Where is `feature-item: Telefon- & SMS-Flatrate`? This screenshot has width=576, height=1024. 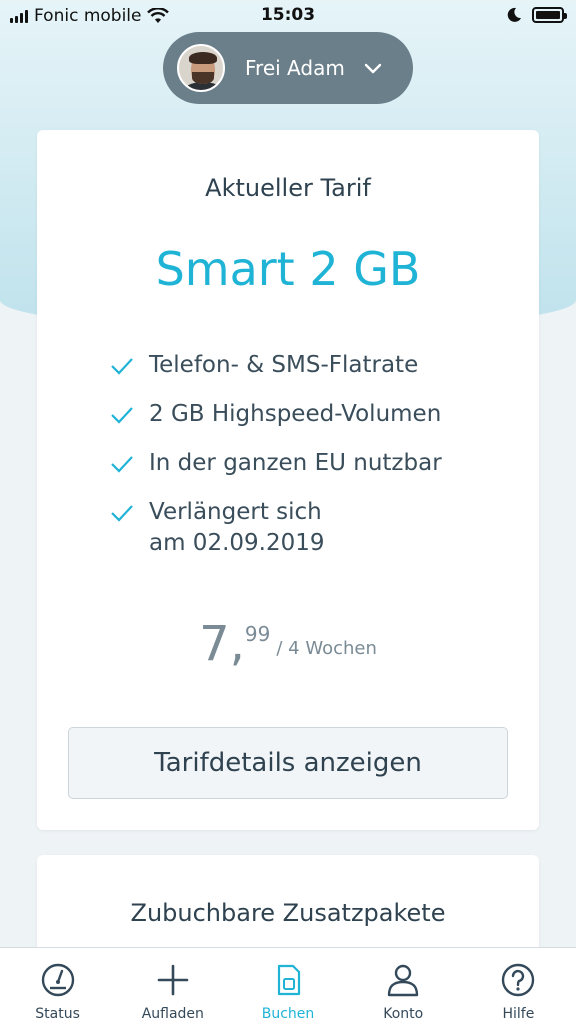 feature-item: Telefon- & SMS-Flatrate is located at coordinates (309, 365).